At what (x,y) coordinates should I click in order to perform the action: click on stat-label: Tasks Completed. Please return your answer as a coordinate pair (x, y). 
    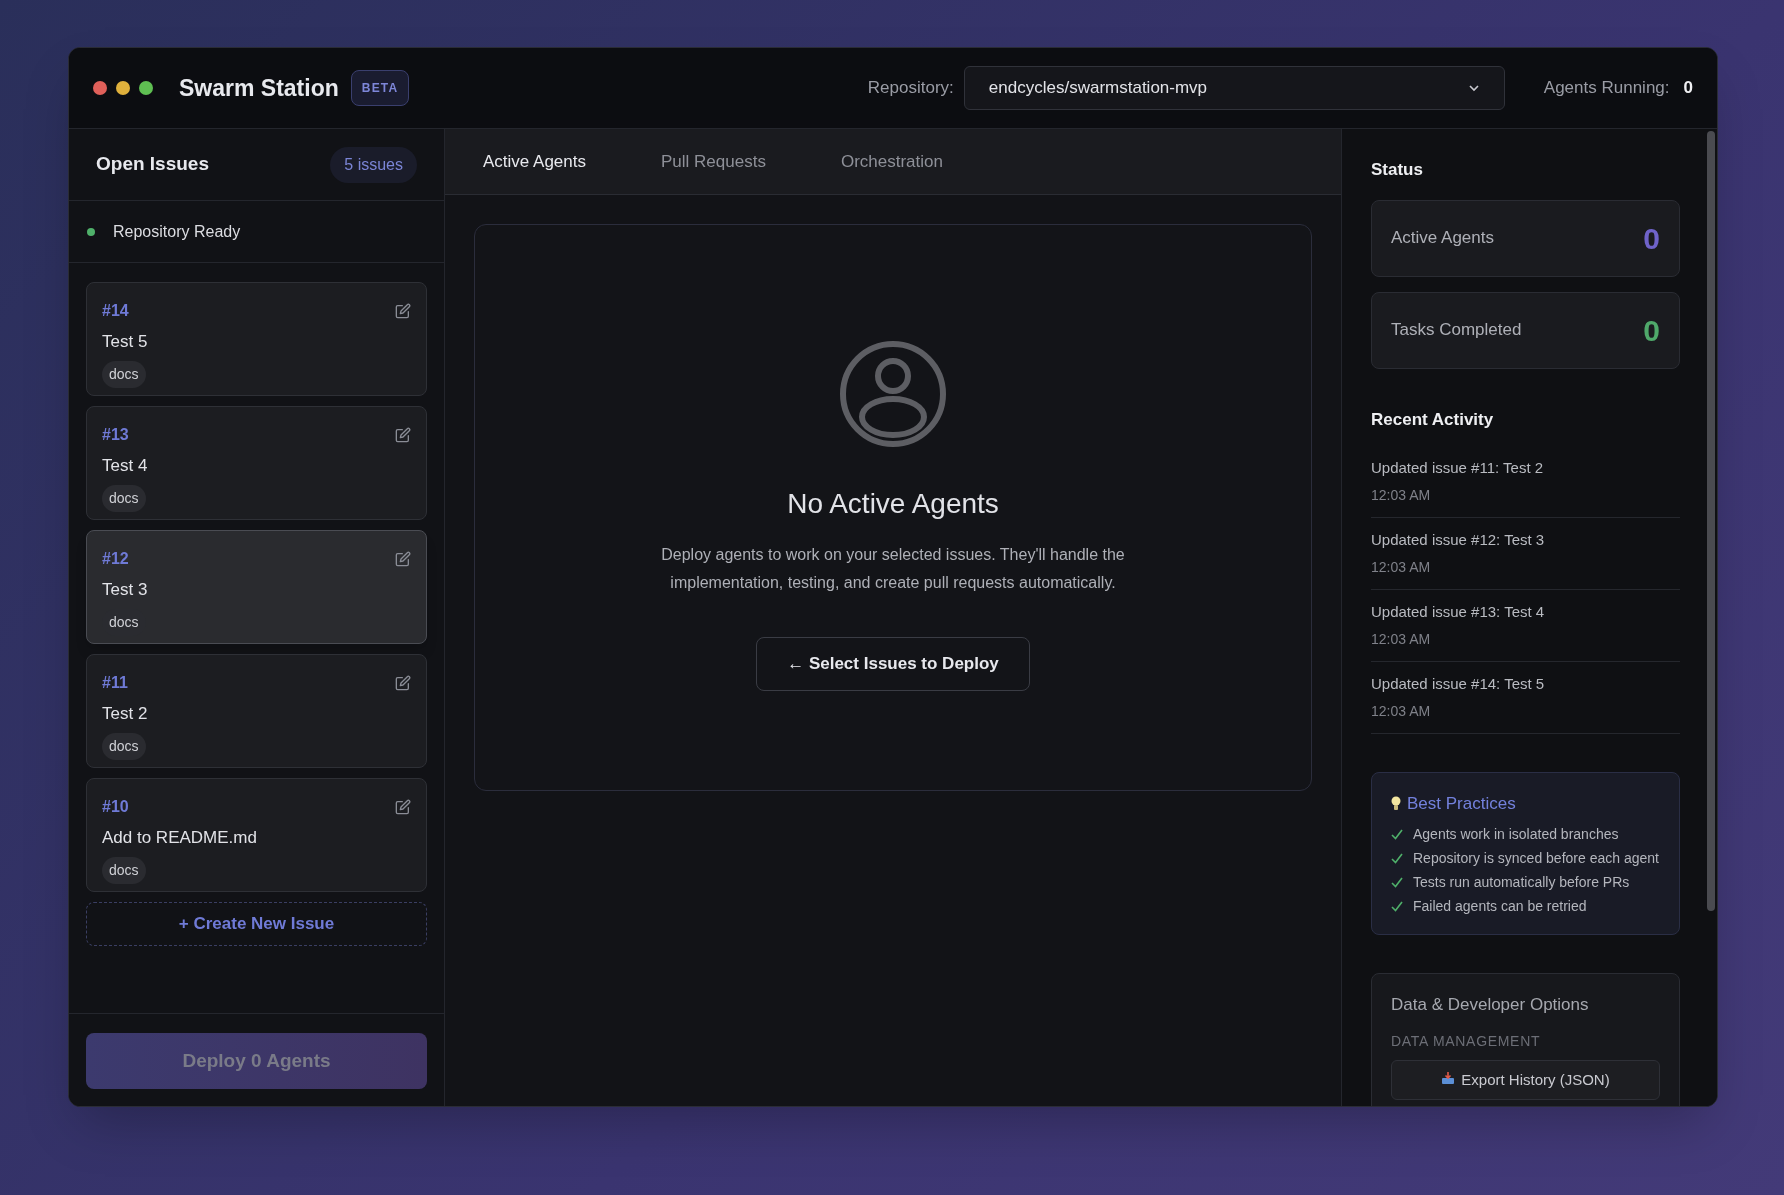
    Looking at the image, I should click on (1456, 330).